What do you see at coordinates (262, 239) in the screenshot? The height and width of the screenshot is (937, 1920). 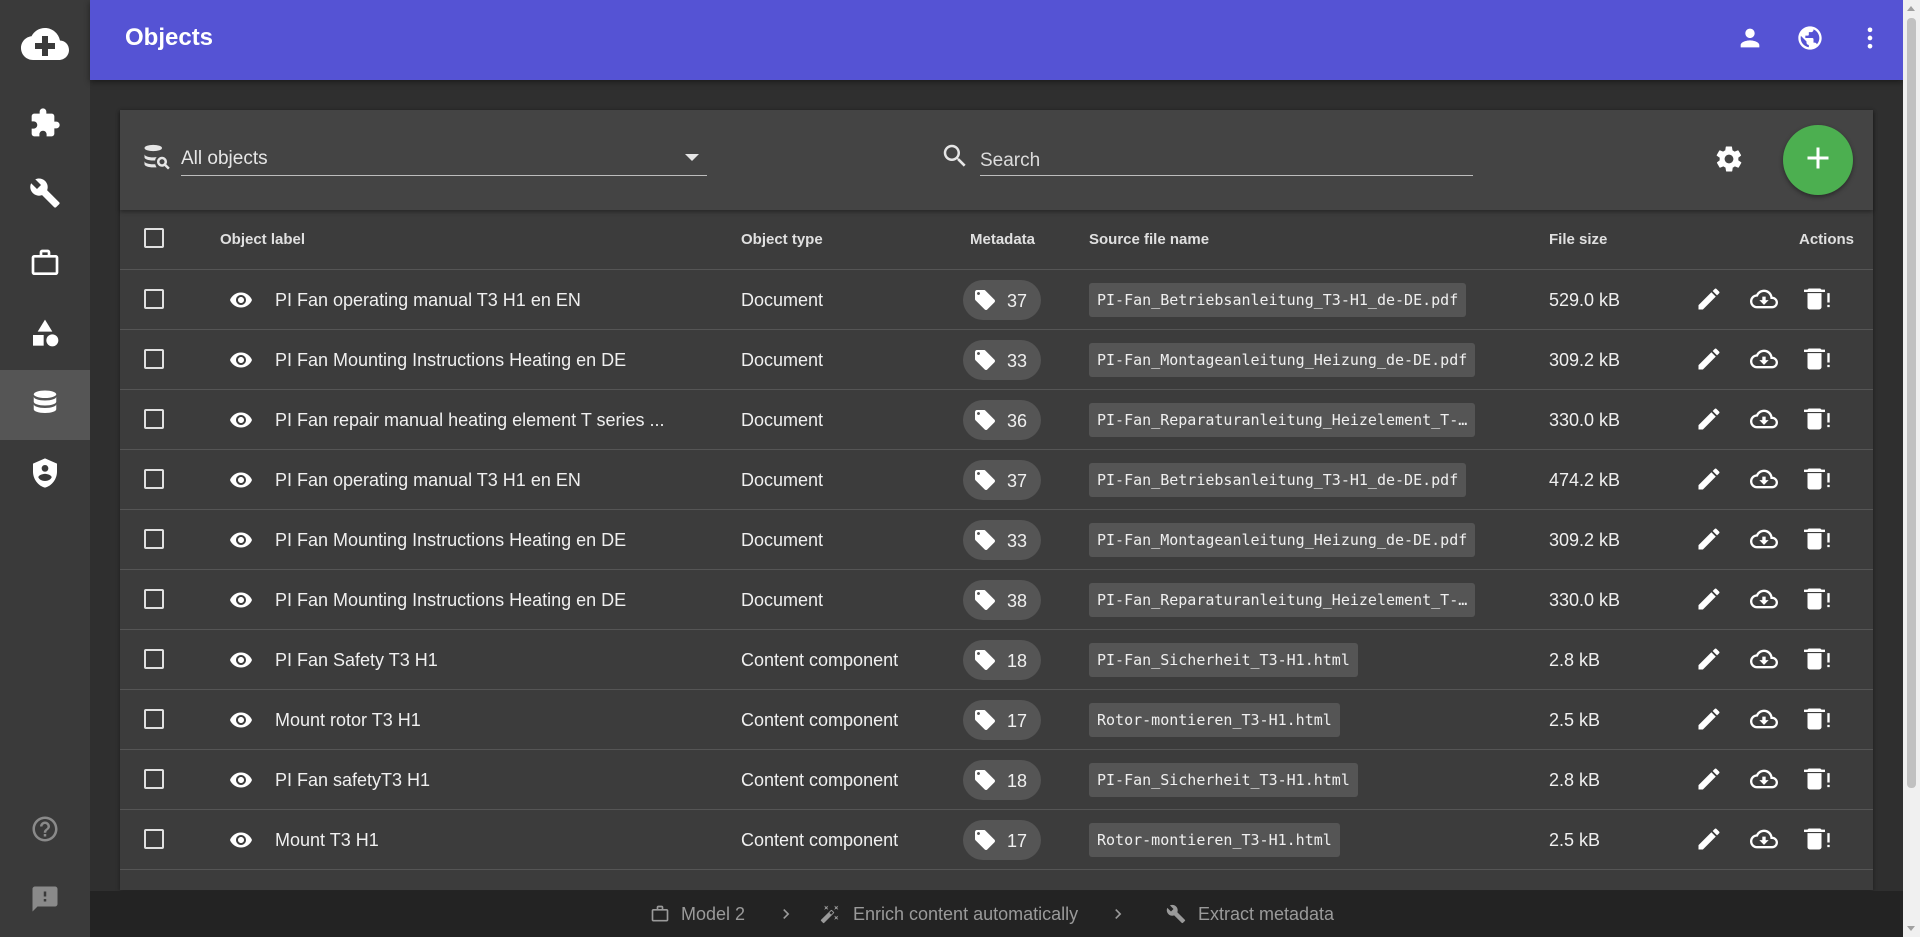 I see `column-header-label: Object label` at bounding box center [262, 239].